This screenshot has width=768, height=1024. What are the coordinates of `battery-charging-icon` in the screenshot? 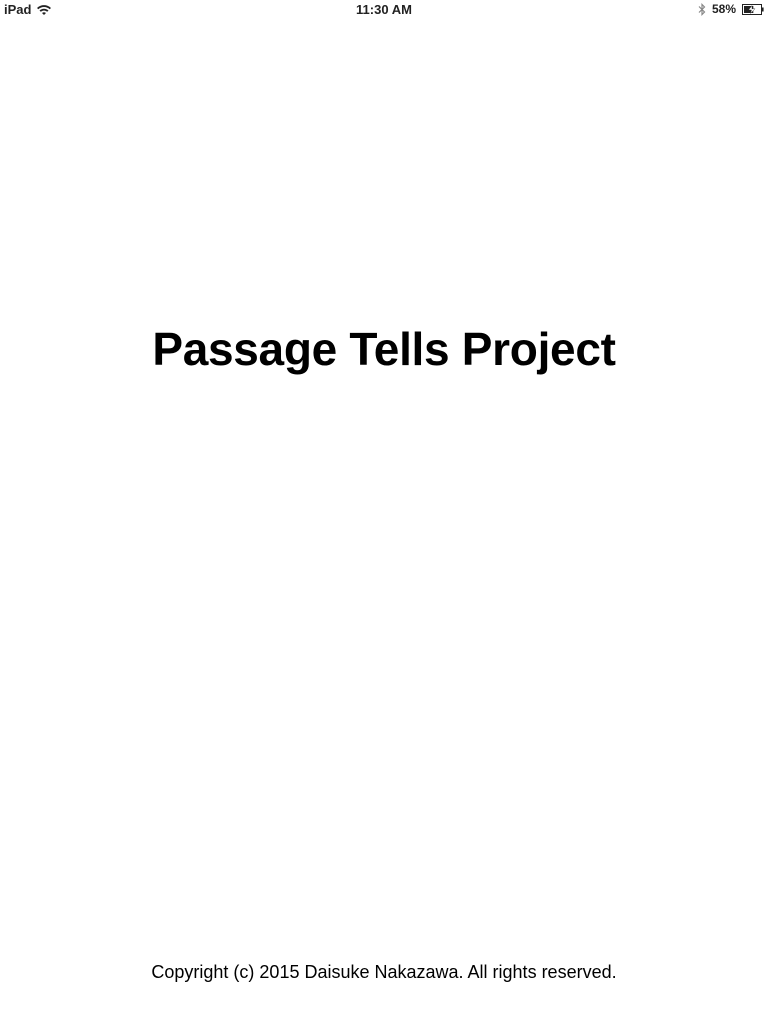 It's located at (753, 9).